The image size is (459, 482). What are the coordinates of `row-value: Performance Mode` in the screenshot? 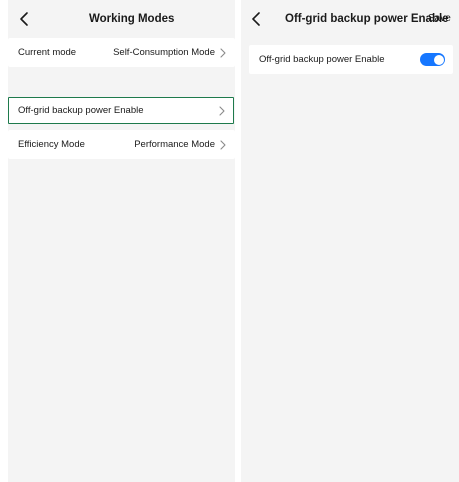 It's located at (174, 144).